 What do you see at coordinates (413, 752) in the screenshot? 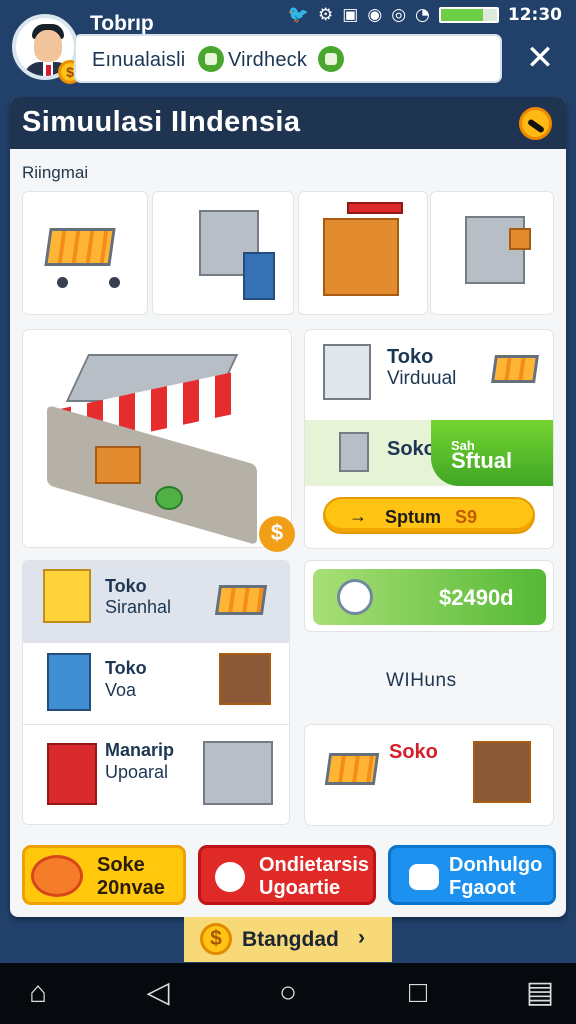
I see `soko-bottom-title: Soko` at bounding box center [413, 752].